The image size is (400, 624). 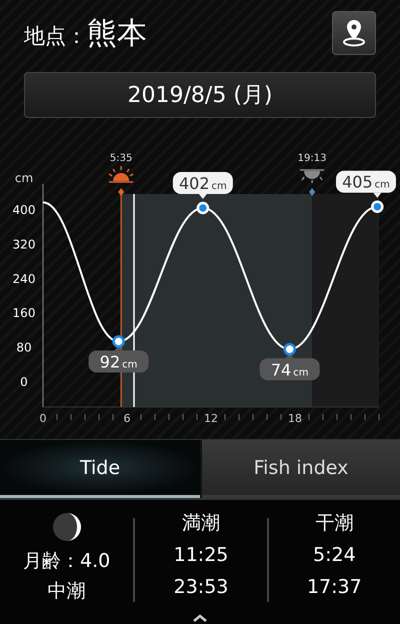 What do you see at coordinates (290, 366) in the screenshot?
I see `value-callout: 74 cm` at bounding box center [290, 366].